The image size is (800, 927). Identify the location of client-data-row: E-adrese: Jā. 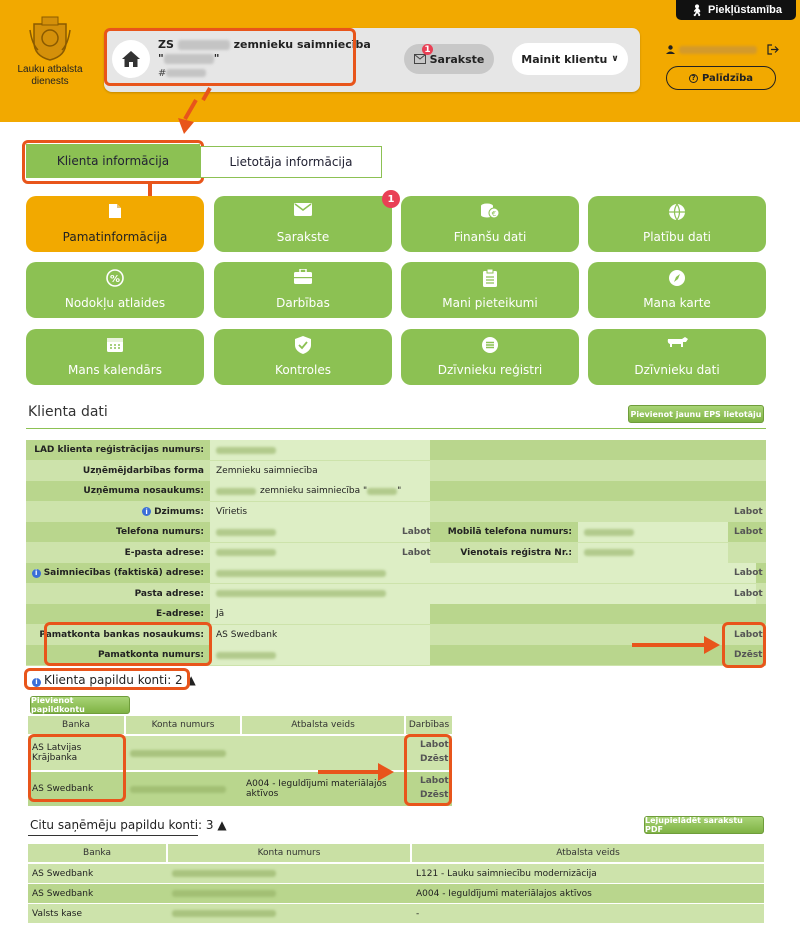
(396, 614).